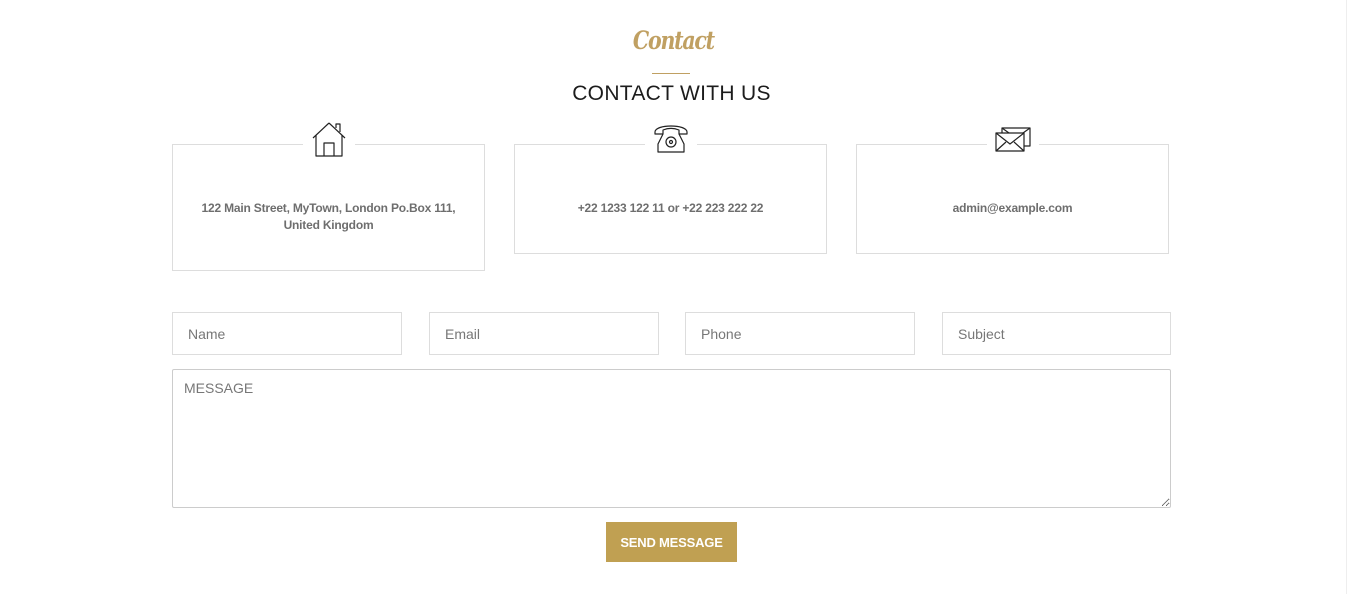 This screenshot has height=594, width=1347. Describe the element at coordinates (673, 40) in the screenshot. I see `section-script-title: Contact` at that location.